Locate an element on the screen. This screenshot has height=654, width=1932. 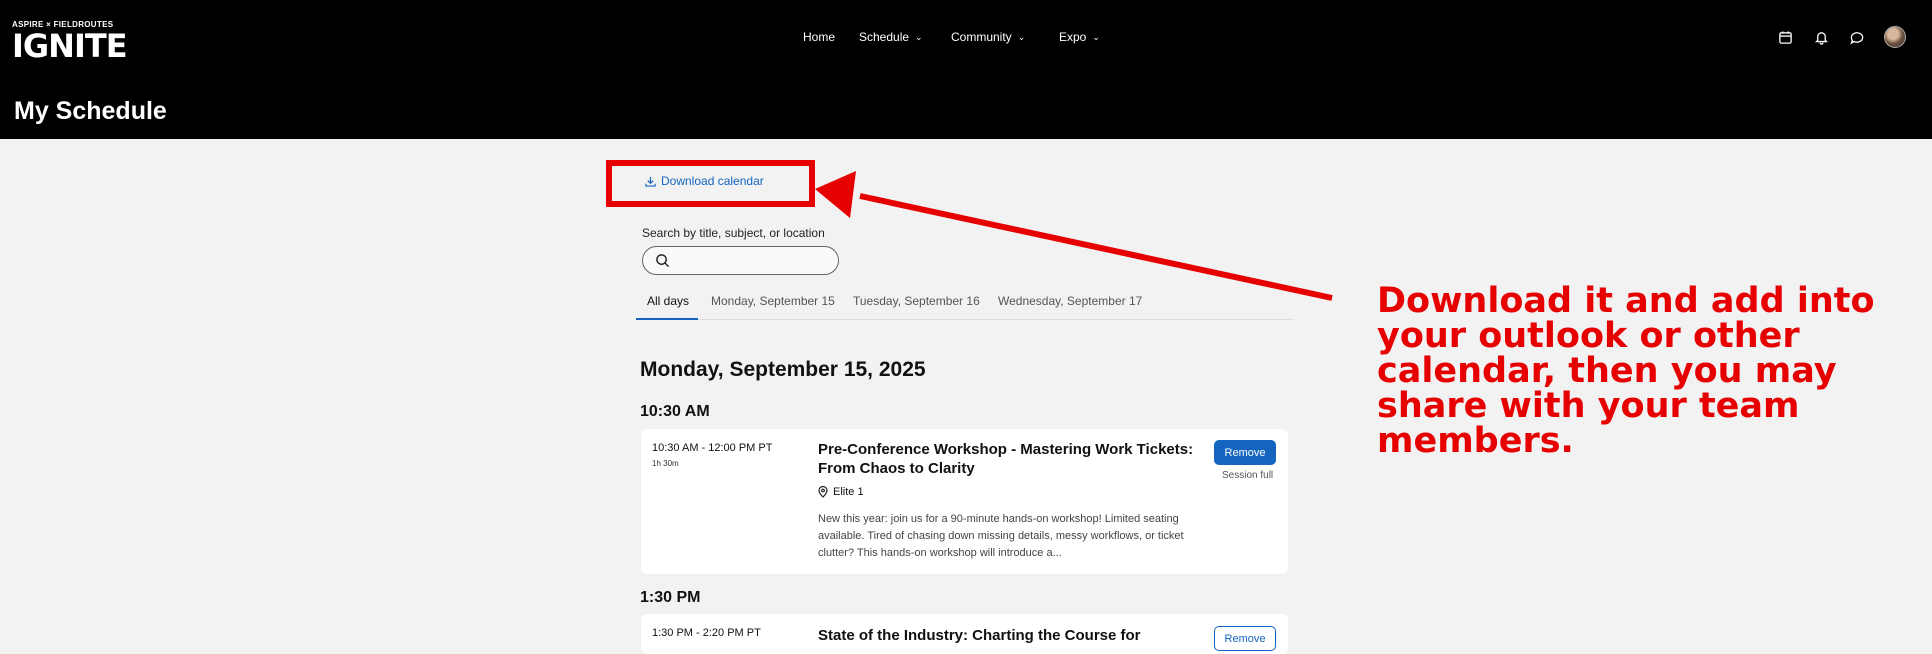
avatar is located at coordinates (1895, 37).